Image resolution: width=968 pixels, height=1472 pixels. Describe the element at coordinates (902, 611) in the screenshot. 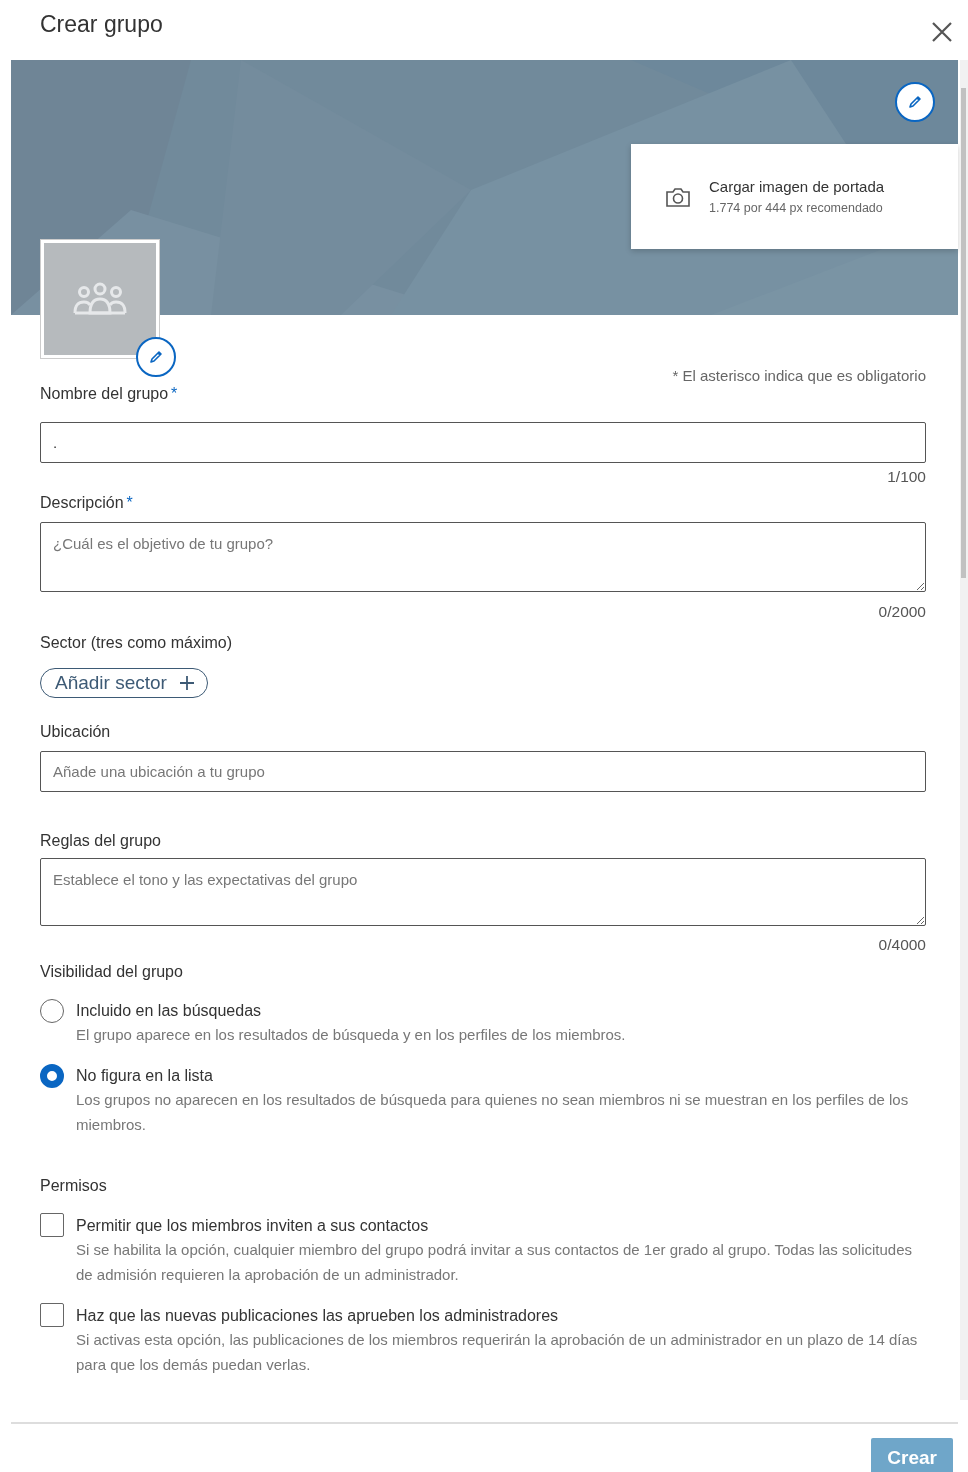

I see `char-counter: 0/2000` at that location.